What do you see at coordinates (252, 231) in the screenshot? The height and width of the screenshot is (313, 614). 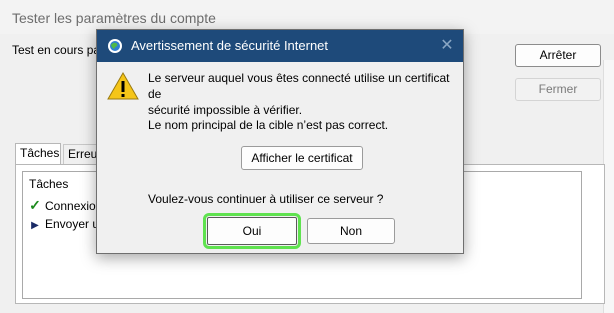 I see `yes-button: Oui` at bounding box center [252, 231].